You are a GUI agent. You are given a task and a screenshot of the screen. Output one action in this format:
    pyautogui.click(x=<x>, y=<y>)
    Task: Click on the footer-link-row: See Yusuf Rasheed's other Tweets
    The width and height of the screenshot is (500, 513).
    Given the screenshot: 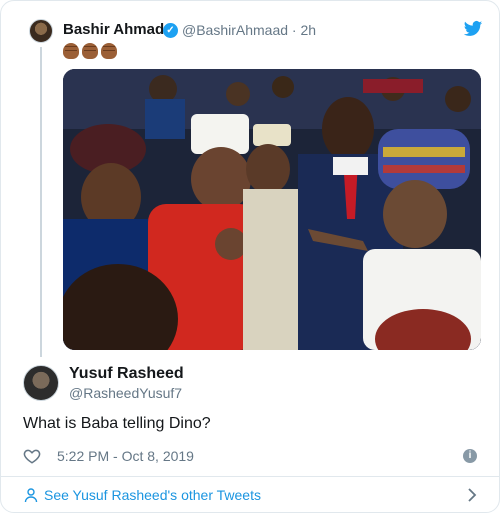 What is the action you would take?
    pyautogui.click(x=250, y=494)
    